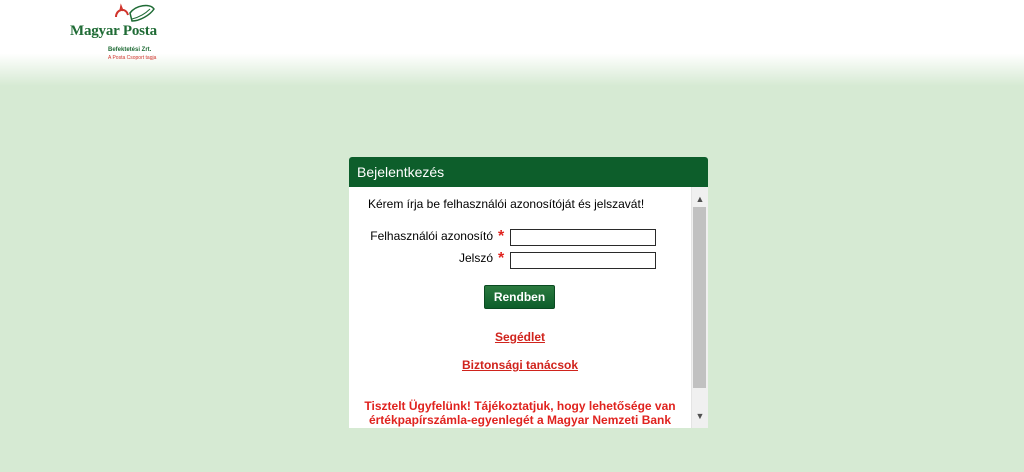 Image resolution: width=1024 pixels, height=472 pixels. I want to click on brand-name: Magyar Posta, so click(113, 31).